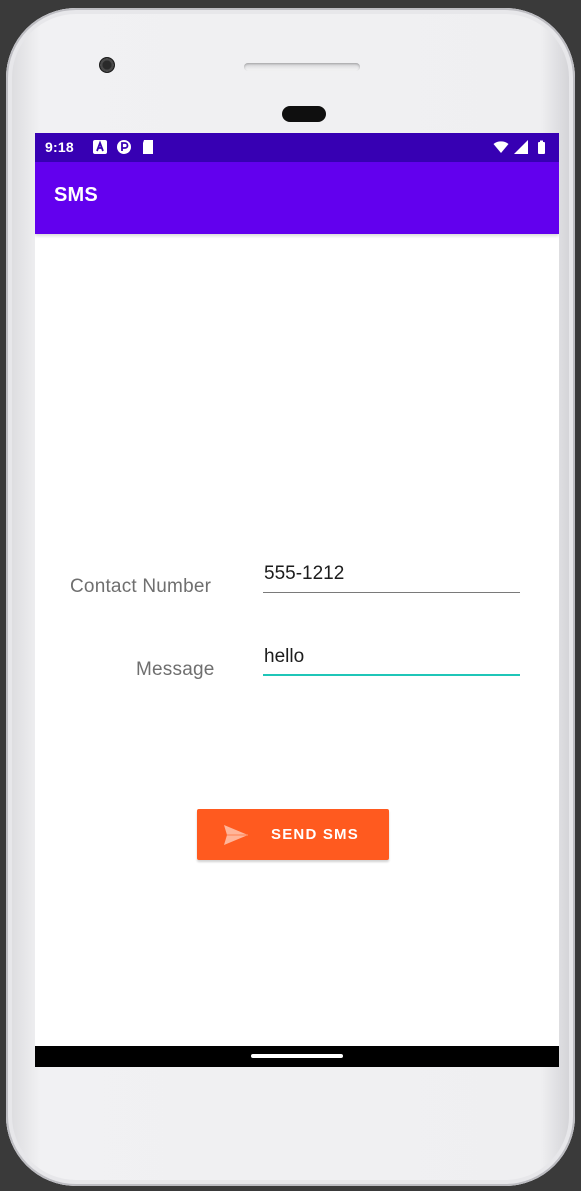 The image size is (581, 1191). Describe the element at coordinates (175, 669) in the screenshot. I see `message-label: Message` at that location.